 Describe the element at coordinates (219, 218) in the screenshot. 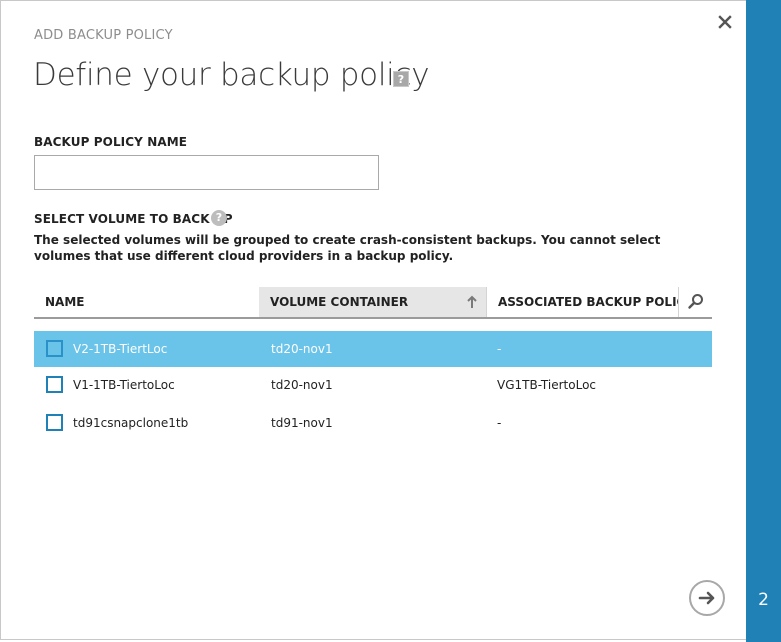

I see `question-icon: ?` at that location.